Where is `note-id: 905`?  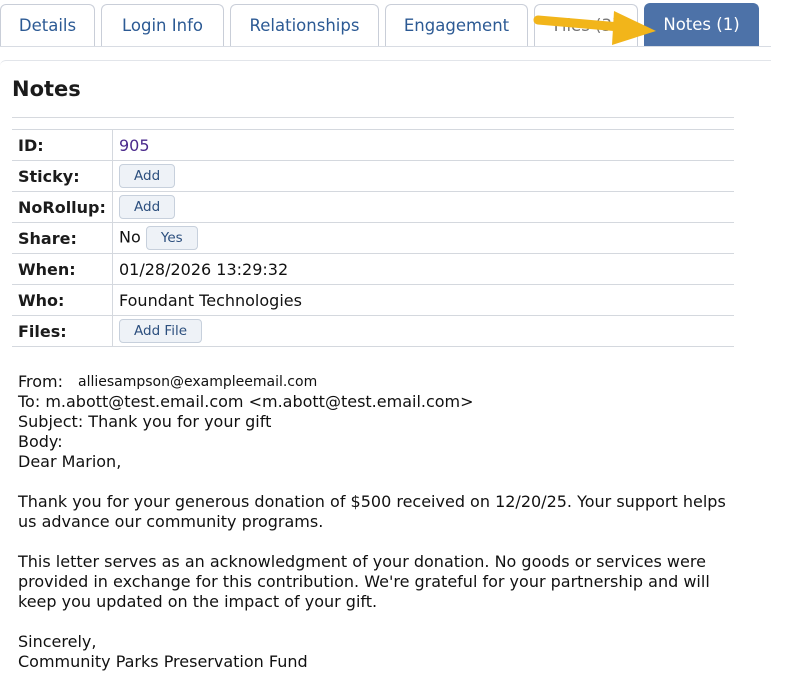
note-id: 905 is located at coordinates (134, 145).